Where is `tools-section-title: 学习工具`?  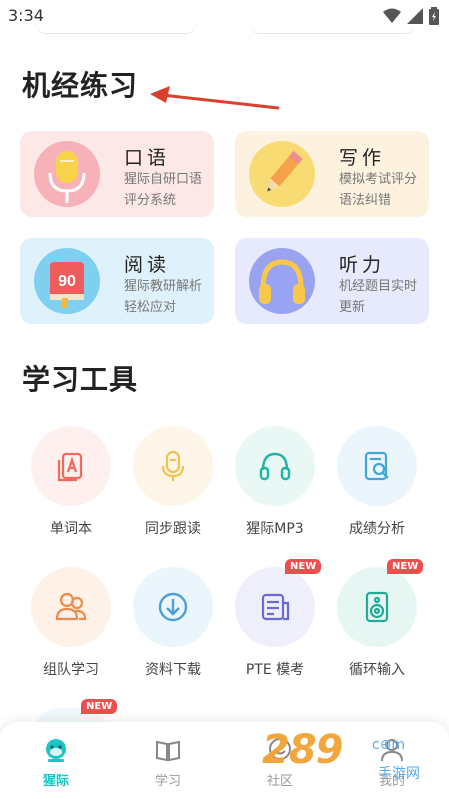
tools-section-title: 学习工具 is located at coordinates (80, 379).